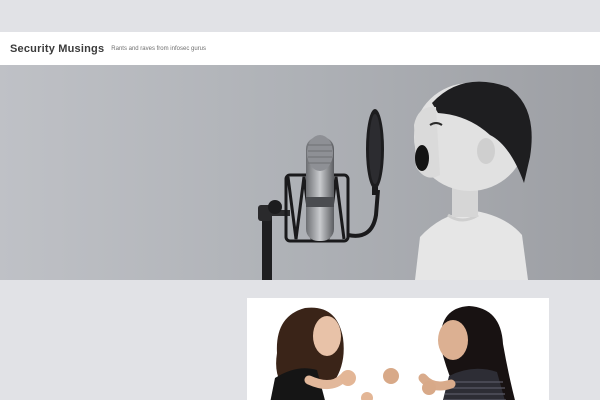 The width and height of the screenshot is (600, 400). I want to click on site-title-link: Security Musings, so click(57, 49).